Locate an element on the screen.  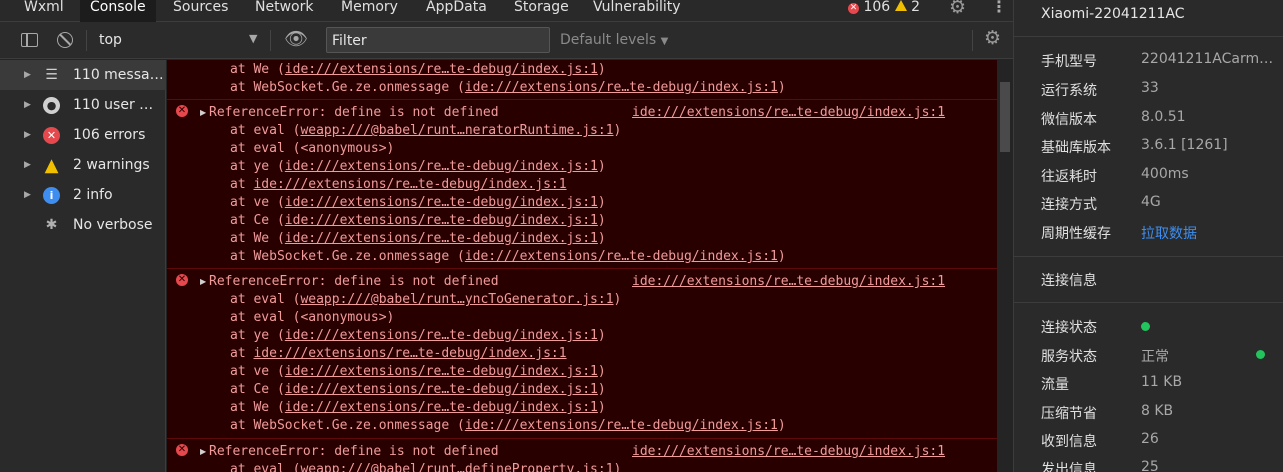
device-title: Xiaomi-22041211AC is located at coordinates (1113, 14).